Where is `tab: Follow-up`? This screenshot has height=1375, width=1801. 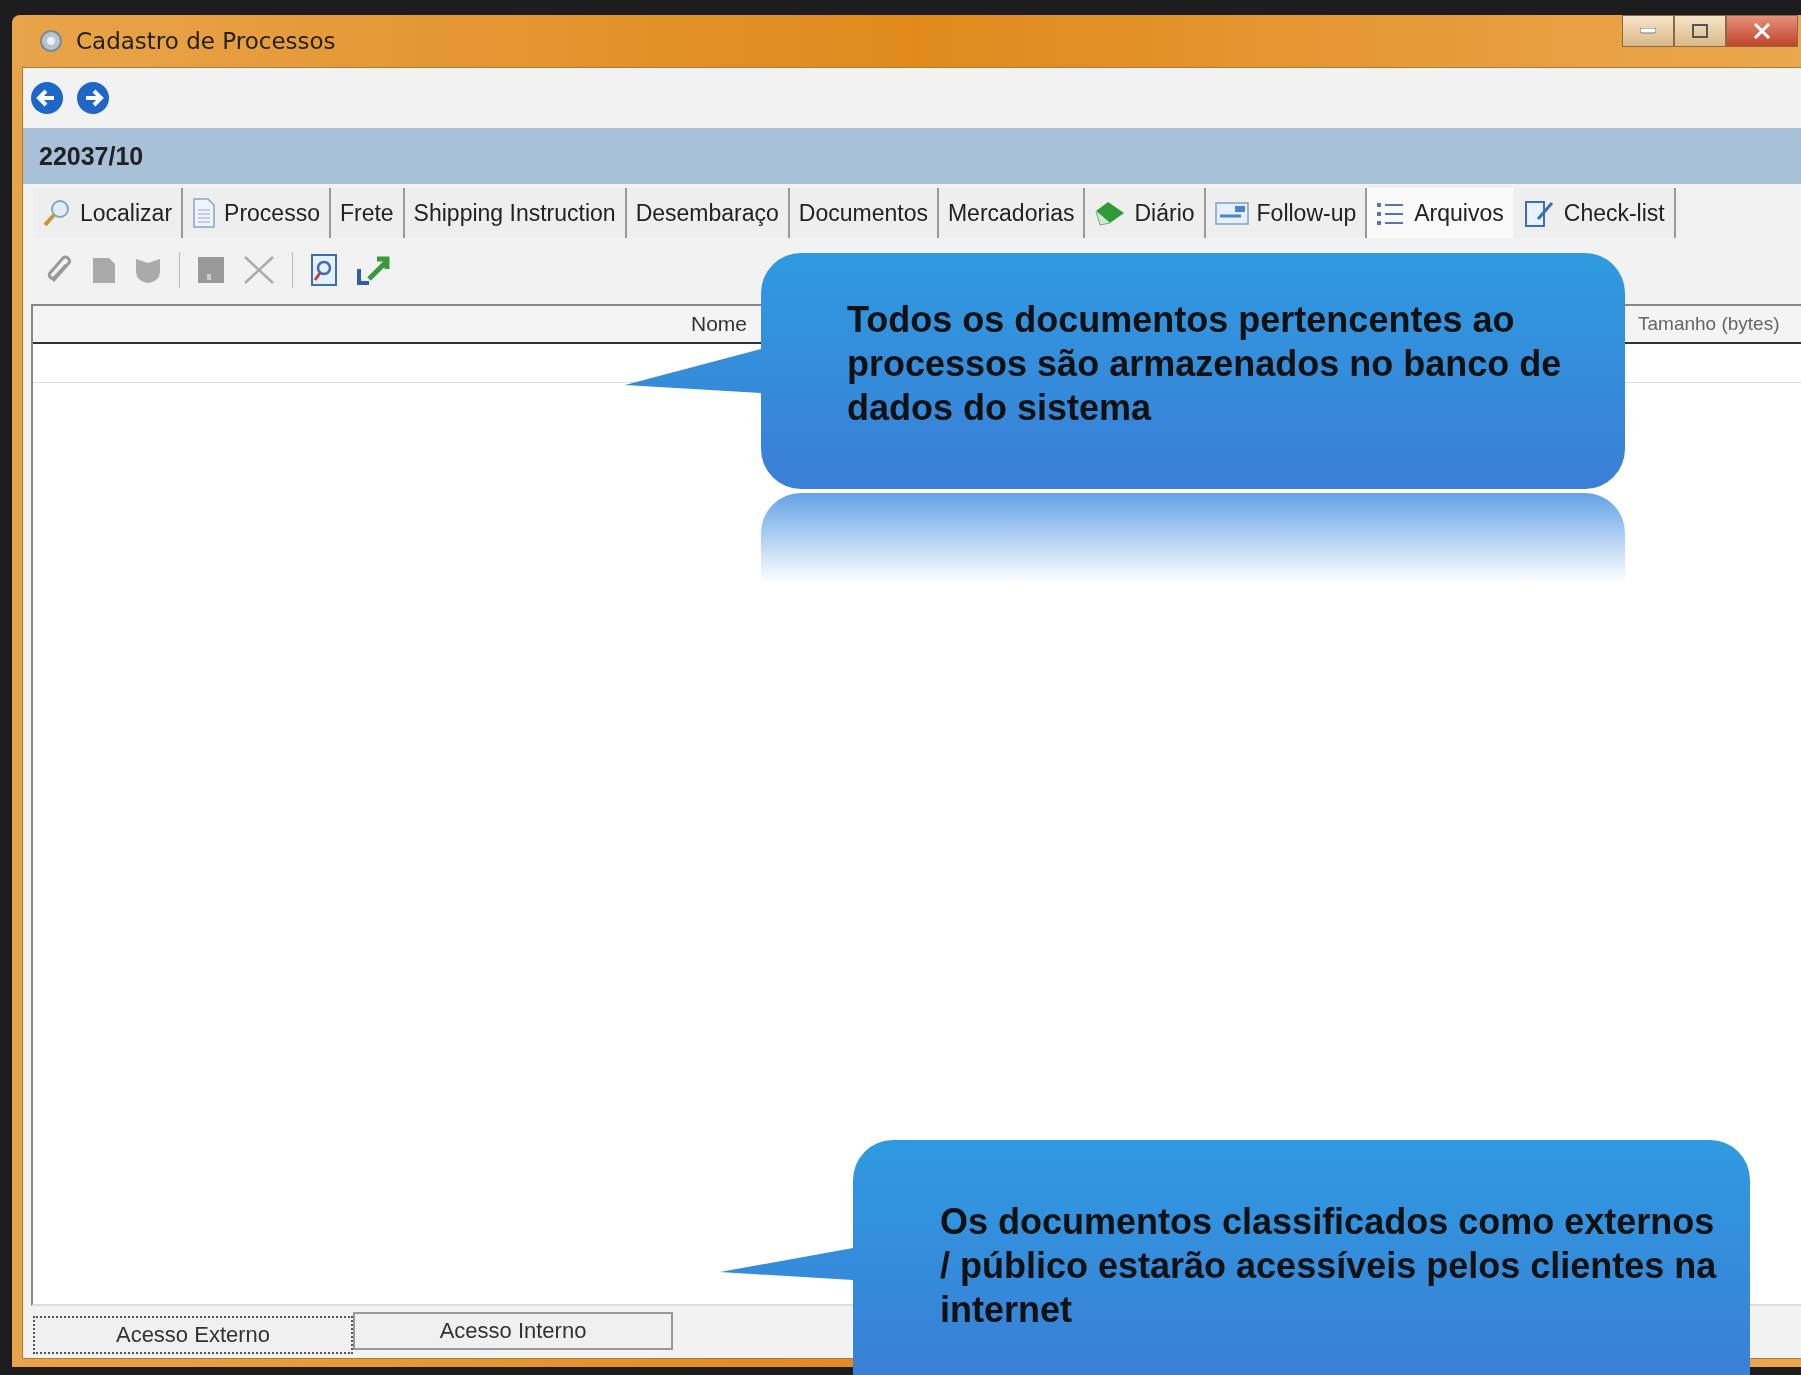
tab: Follow-up is located at coordinates (1286, 213).